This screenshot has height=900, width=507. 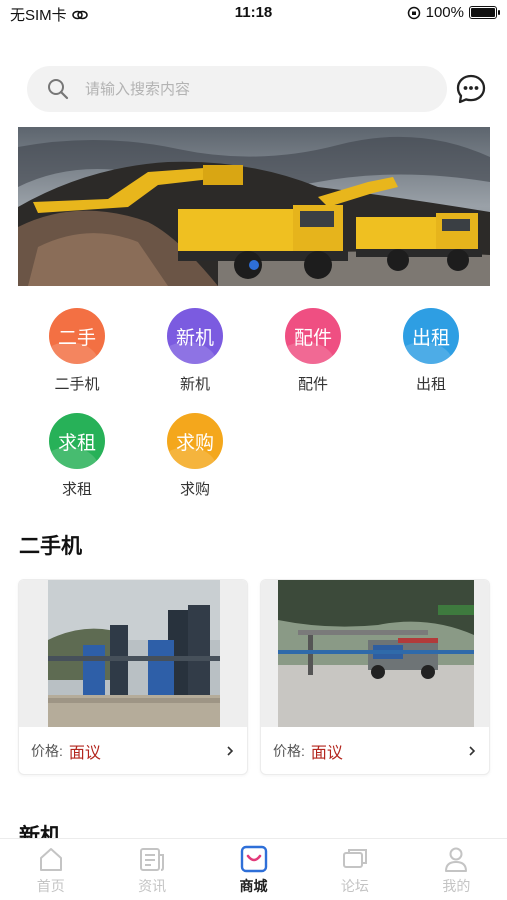 I want to click on tab-news: 资讯, so click(x=151, y=869).